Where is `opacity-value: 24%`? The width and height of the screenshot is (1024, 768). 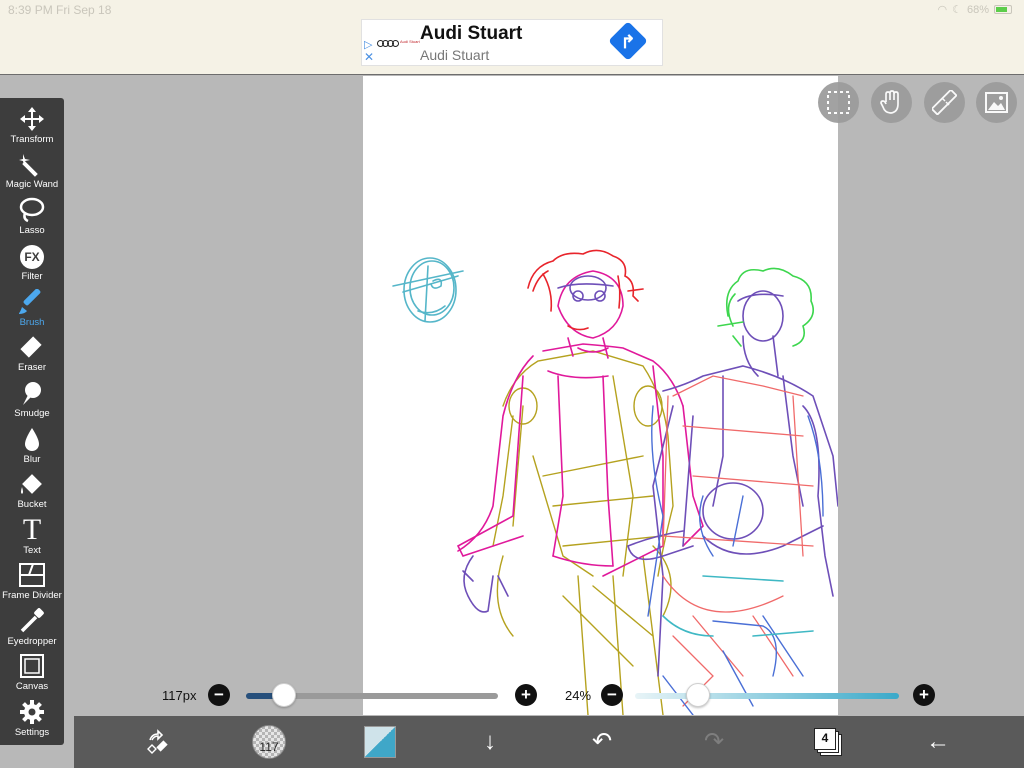
opacity-value: 24% is located at coordinates (578, 695).